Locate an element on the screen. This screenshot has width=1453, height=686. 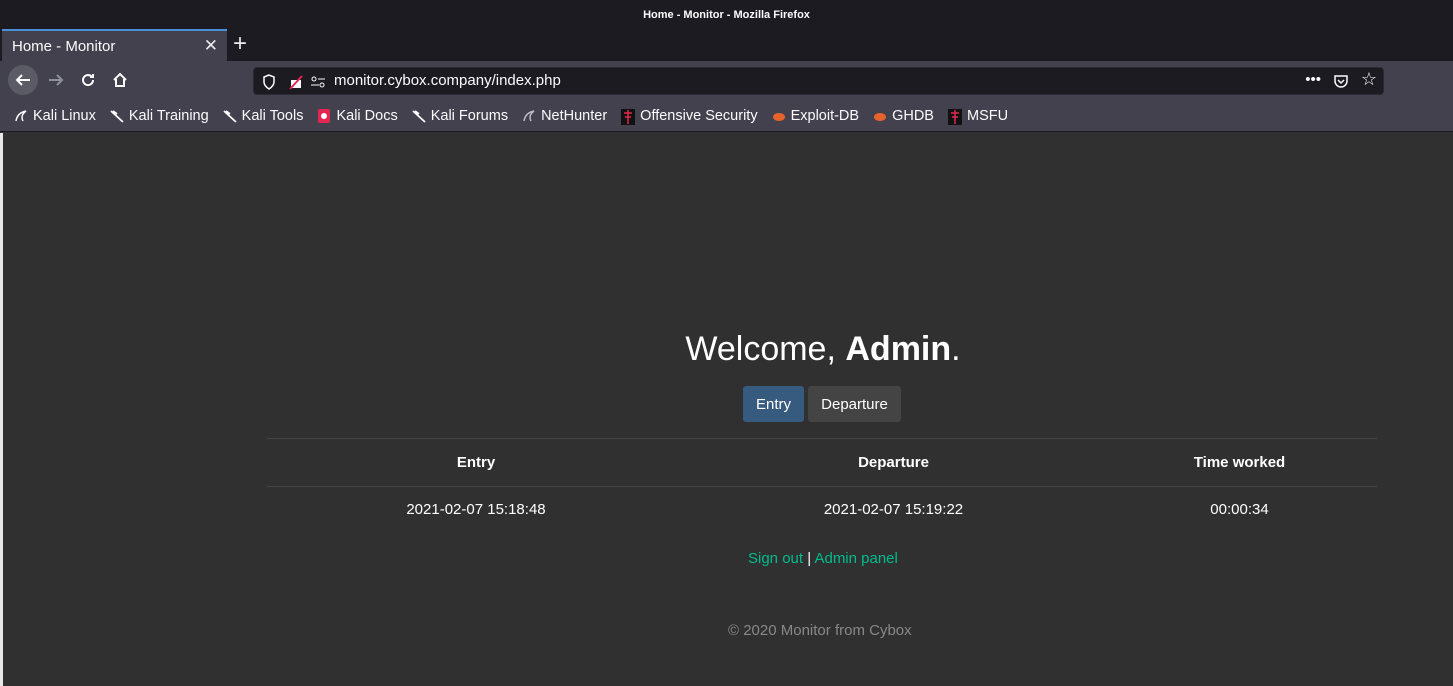
header-time-worked: Time worked is located at coordinates (1239, 462).